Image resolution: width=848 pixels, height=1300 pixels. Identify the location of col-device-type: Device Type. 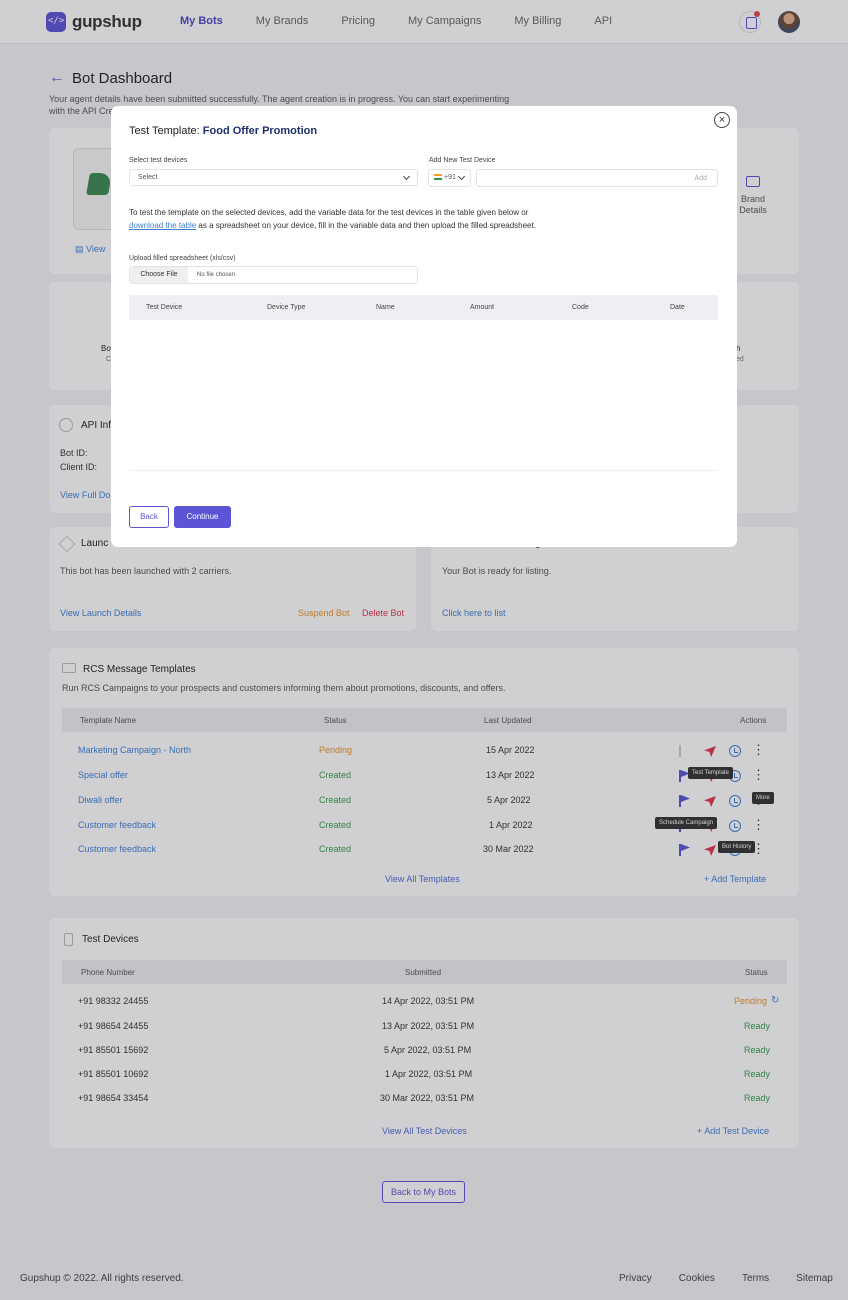
(286, 307).